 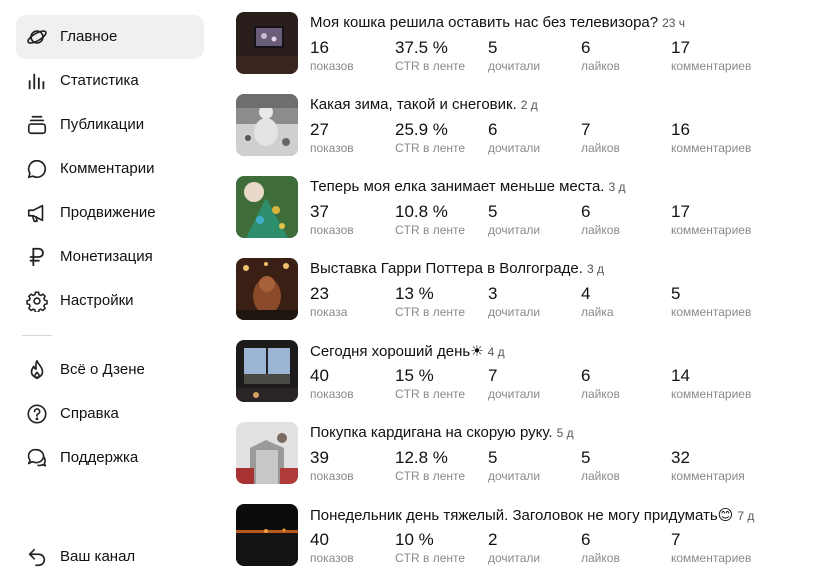 What do you see at coordinates (37, 125) in the screenshot?
I see `stack-icon` at bounding box center [37, 125].